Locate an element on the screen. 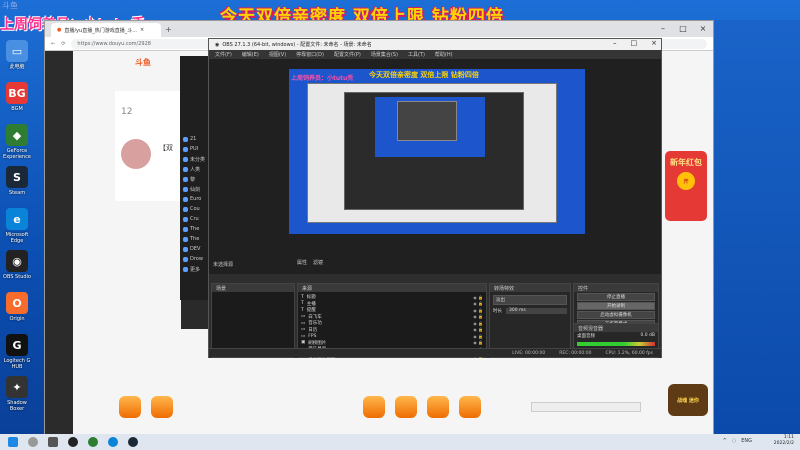 The height and width of the screenshot is (450, 800). edge-taskbar-icon is located at coordinates (113, 442).